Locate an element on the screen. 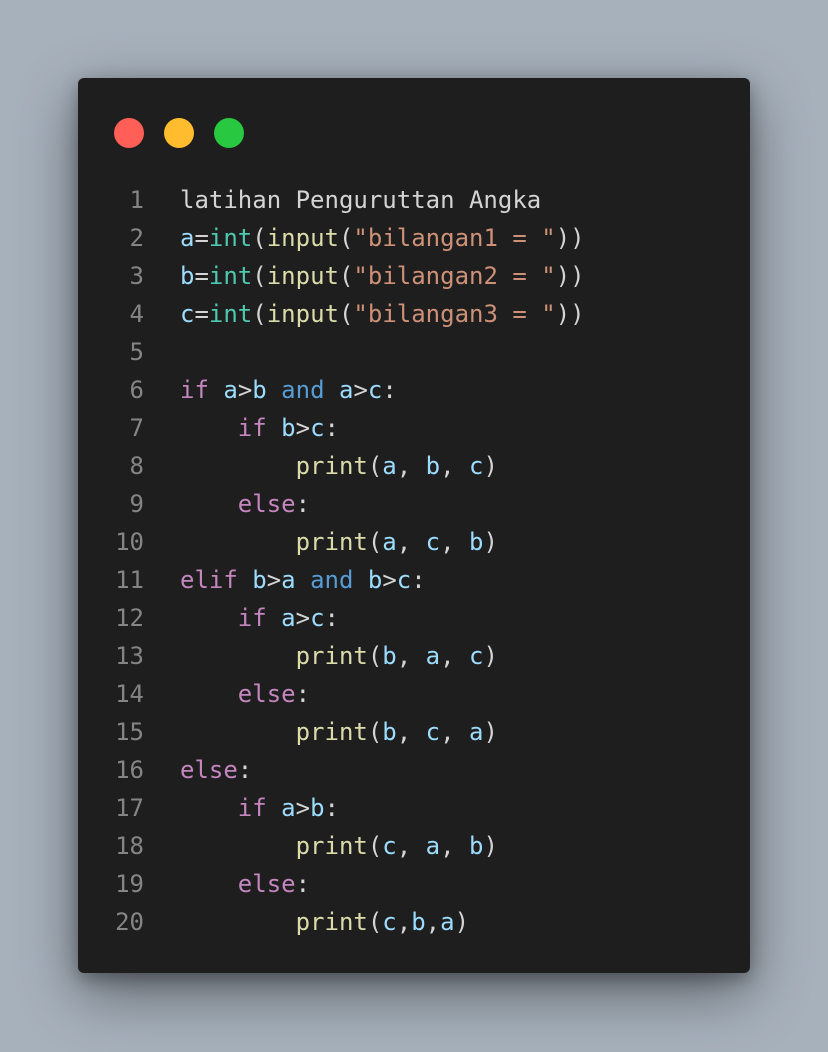 Image resolution: width=828 pixels, height=1052 pixels. code-token-keyword: elif is located at coordinates (209, 580).